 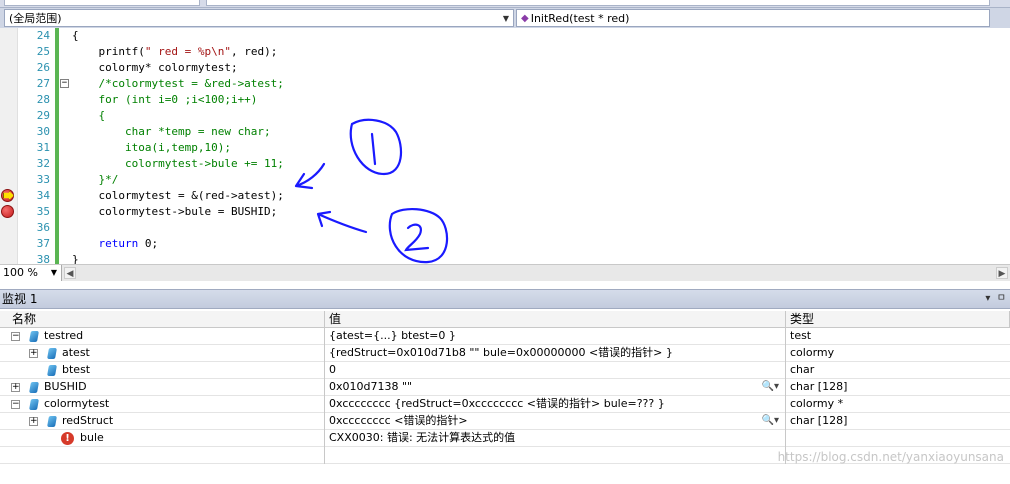 What do you see at coordinates (64, 83) in the screenshot?
I see `collapse-toggle-icon: −` at bounding box center [64, 83].